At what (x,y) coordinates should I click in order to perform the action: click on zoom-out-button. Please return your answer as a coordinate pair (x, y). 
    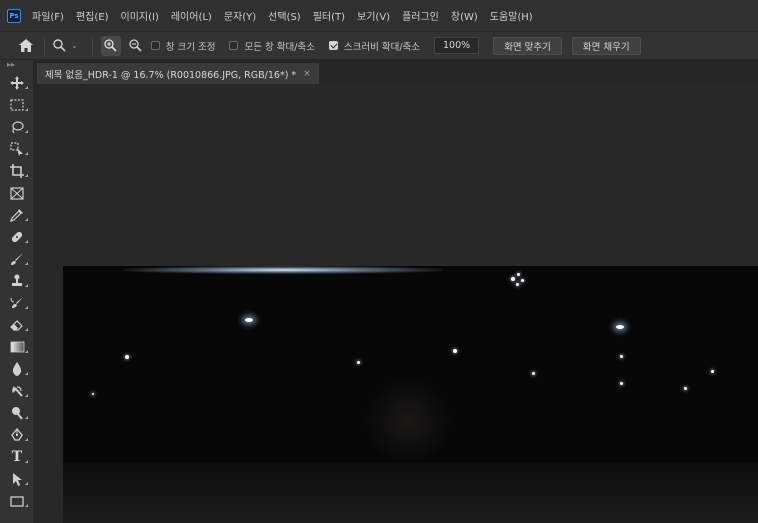
    Looking at the image, I should click on (136, 46).